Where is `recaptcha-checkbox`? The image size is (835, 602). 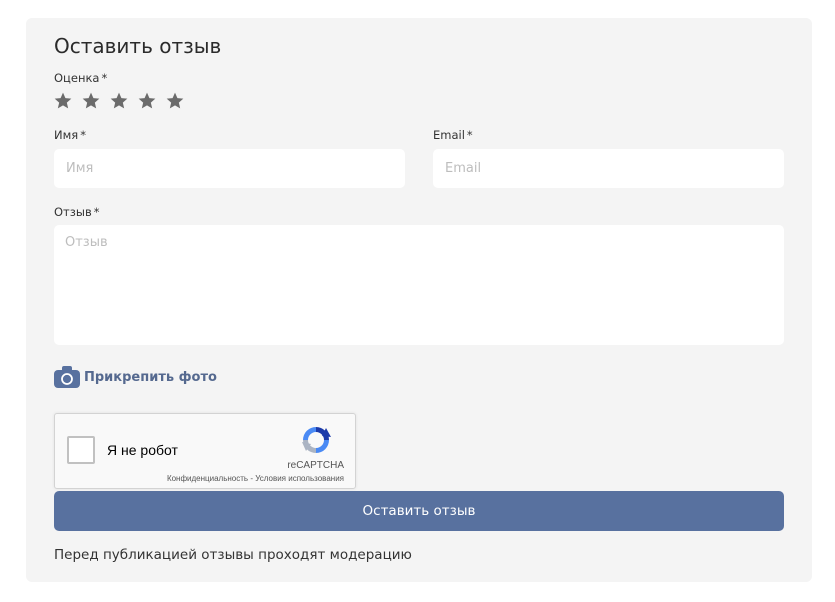
recaptcha-checkbox is located at coordinates (81, 450).